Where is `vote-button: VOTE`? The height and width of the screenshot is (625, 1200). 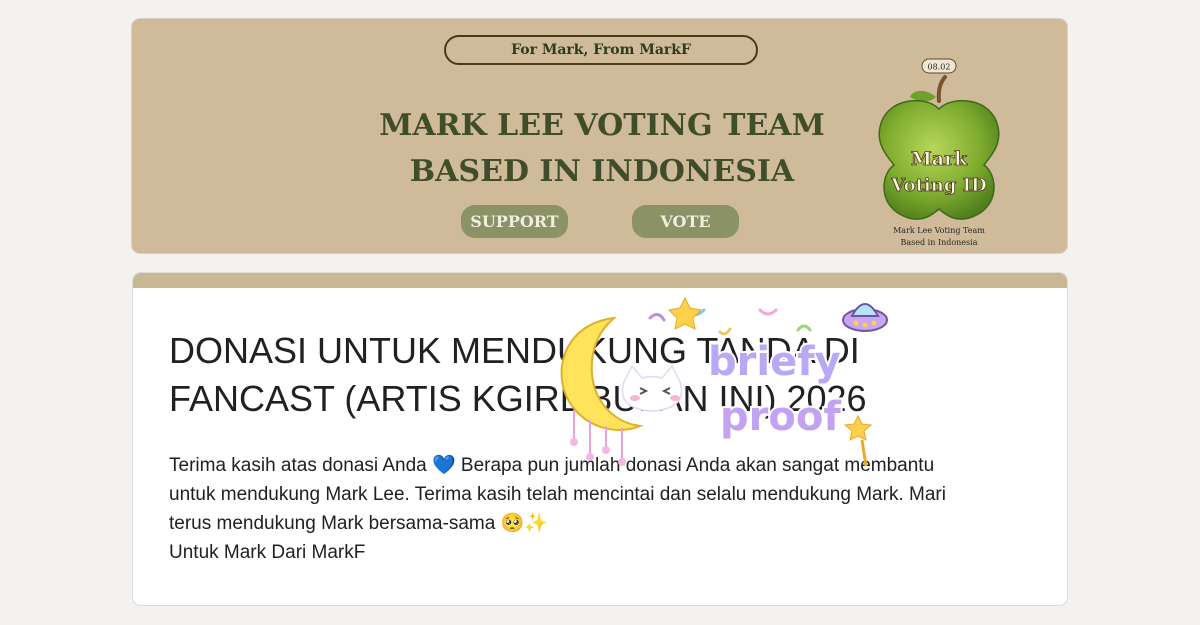 vote-button: VOTE is located at coordinates (685, 221).